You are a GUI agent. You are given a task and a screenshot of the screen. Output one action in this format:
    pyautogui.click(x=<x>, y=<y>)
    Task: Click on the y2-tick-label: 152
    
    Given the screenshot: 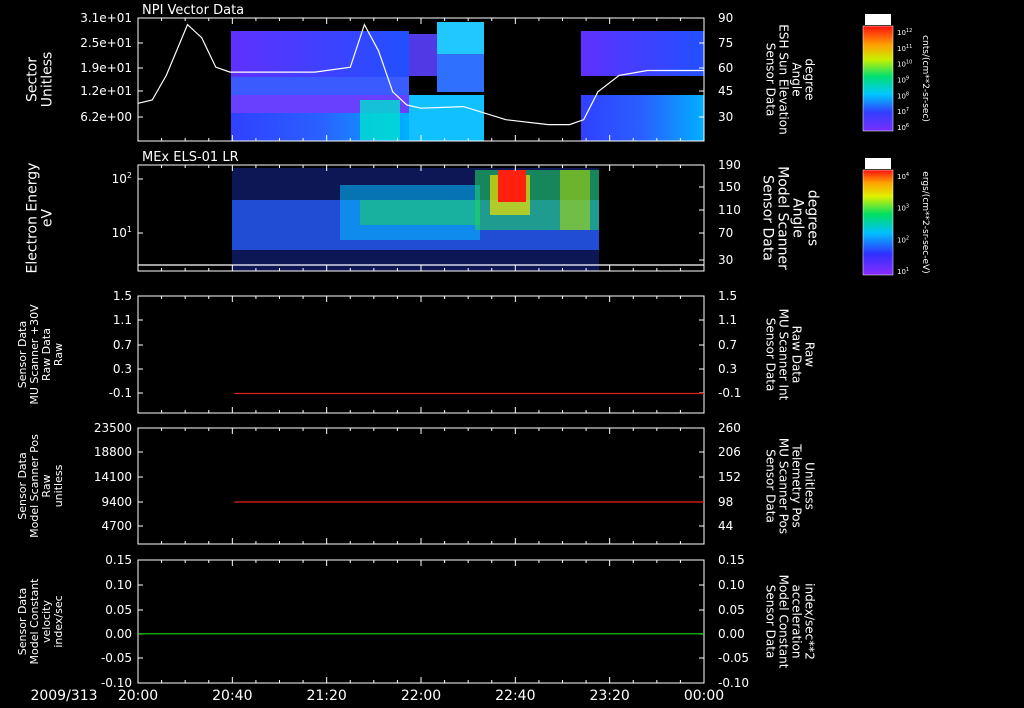 What is the action you would take?
    pyautogui.click(x=729, y=477)
    